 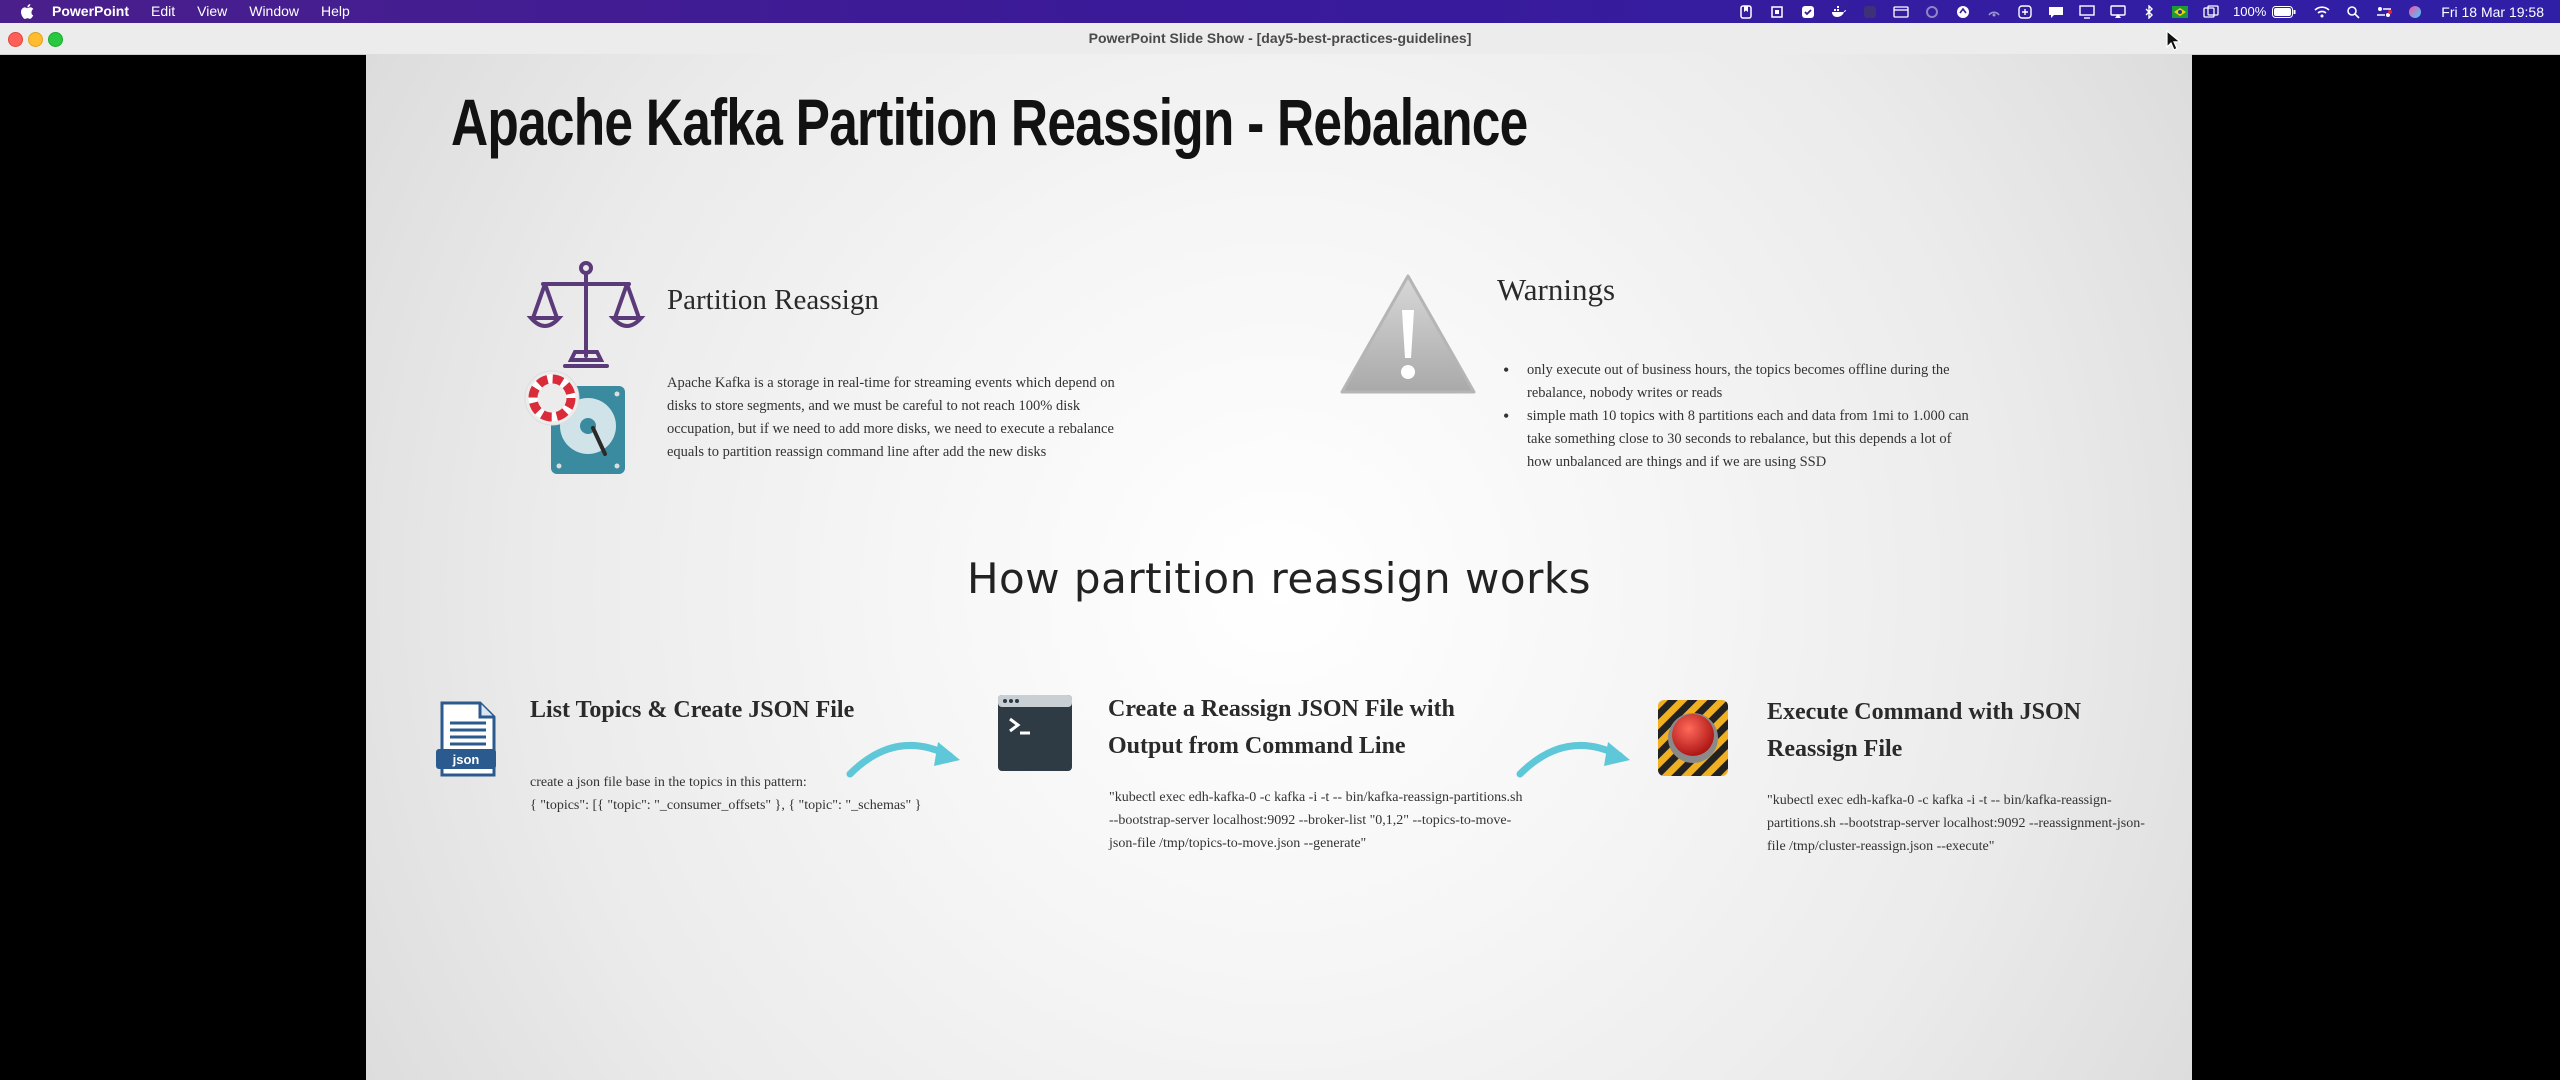 What do you see at coordinates (90, 11) in the screenshot?
I see `menu-powerpoint: PowerPoint` at bounding box center [90, 11].